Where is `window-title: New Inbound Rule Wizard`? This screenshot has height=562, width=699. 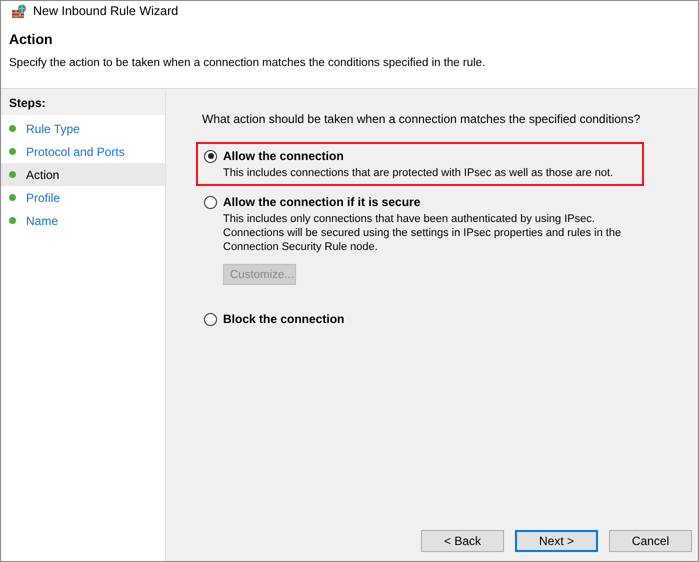 window-title: New Inbound Rule Wizard is located at coordinates (105, 11).